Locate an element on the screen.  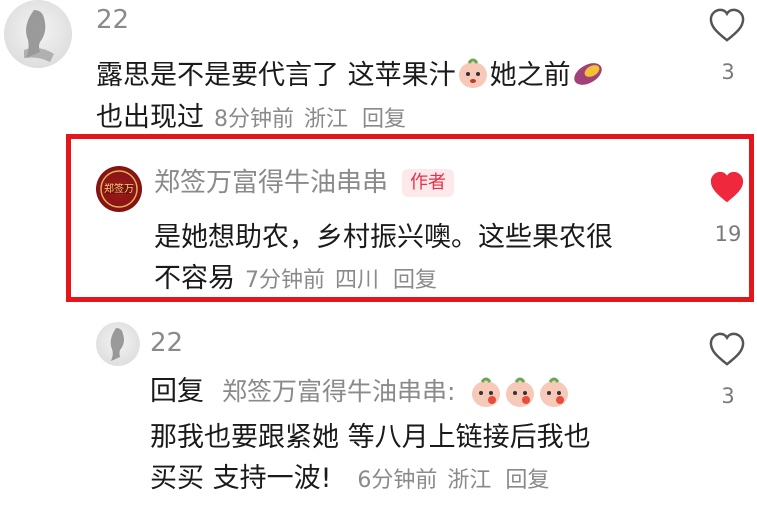
reply-prefix: 回复 is located at coordinates (177, 391).